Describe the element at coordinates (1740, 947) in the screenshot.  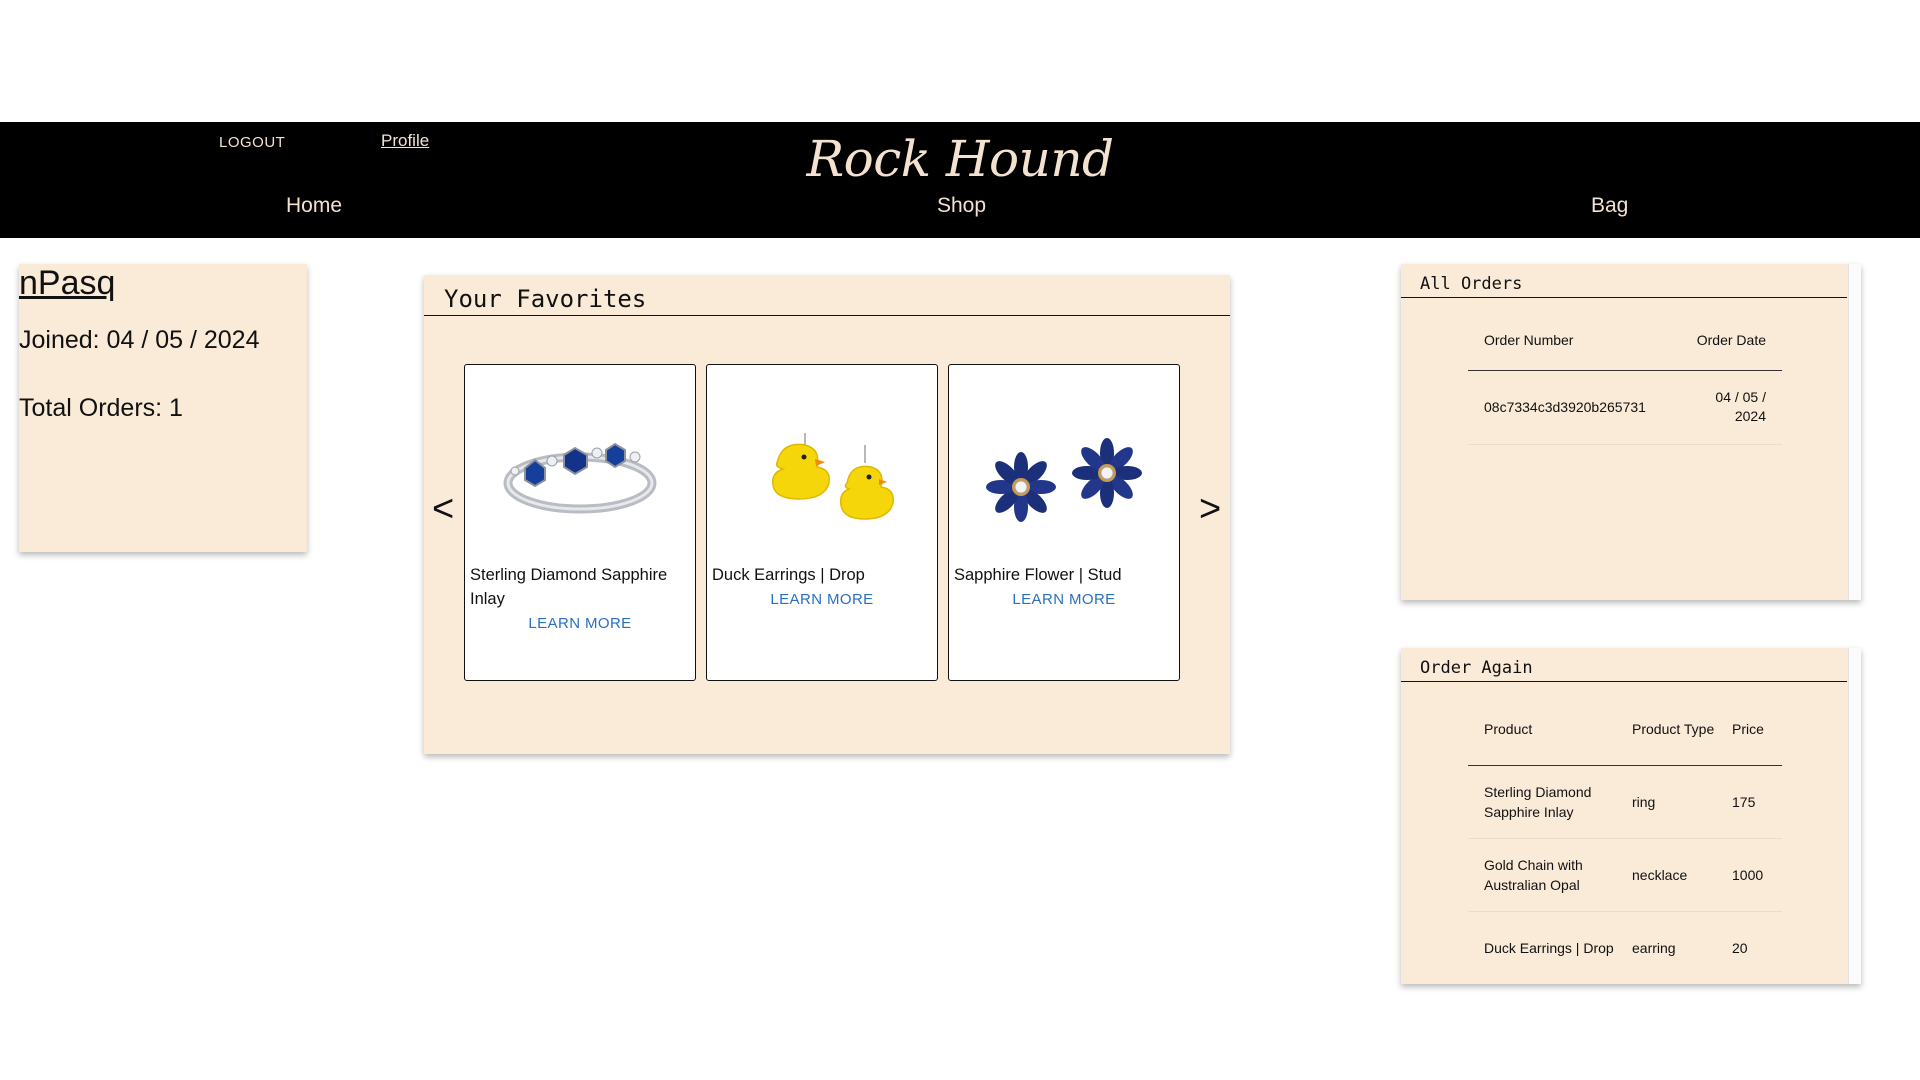
I see `price-cell: 20` at that location.